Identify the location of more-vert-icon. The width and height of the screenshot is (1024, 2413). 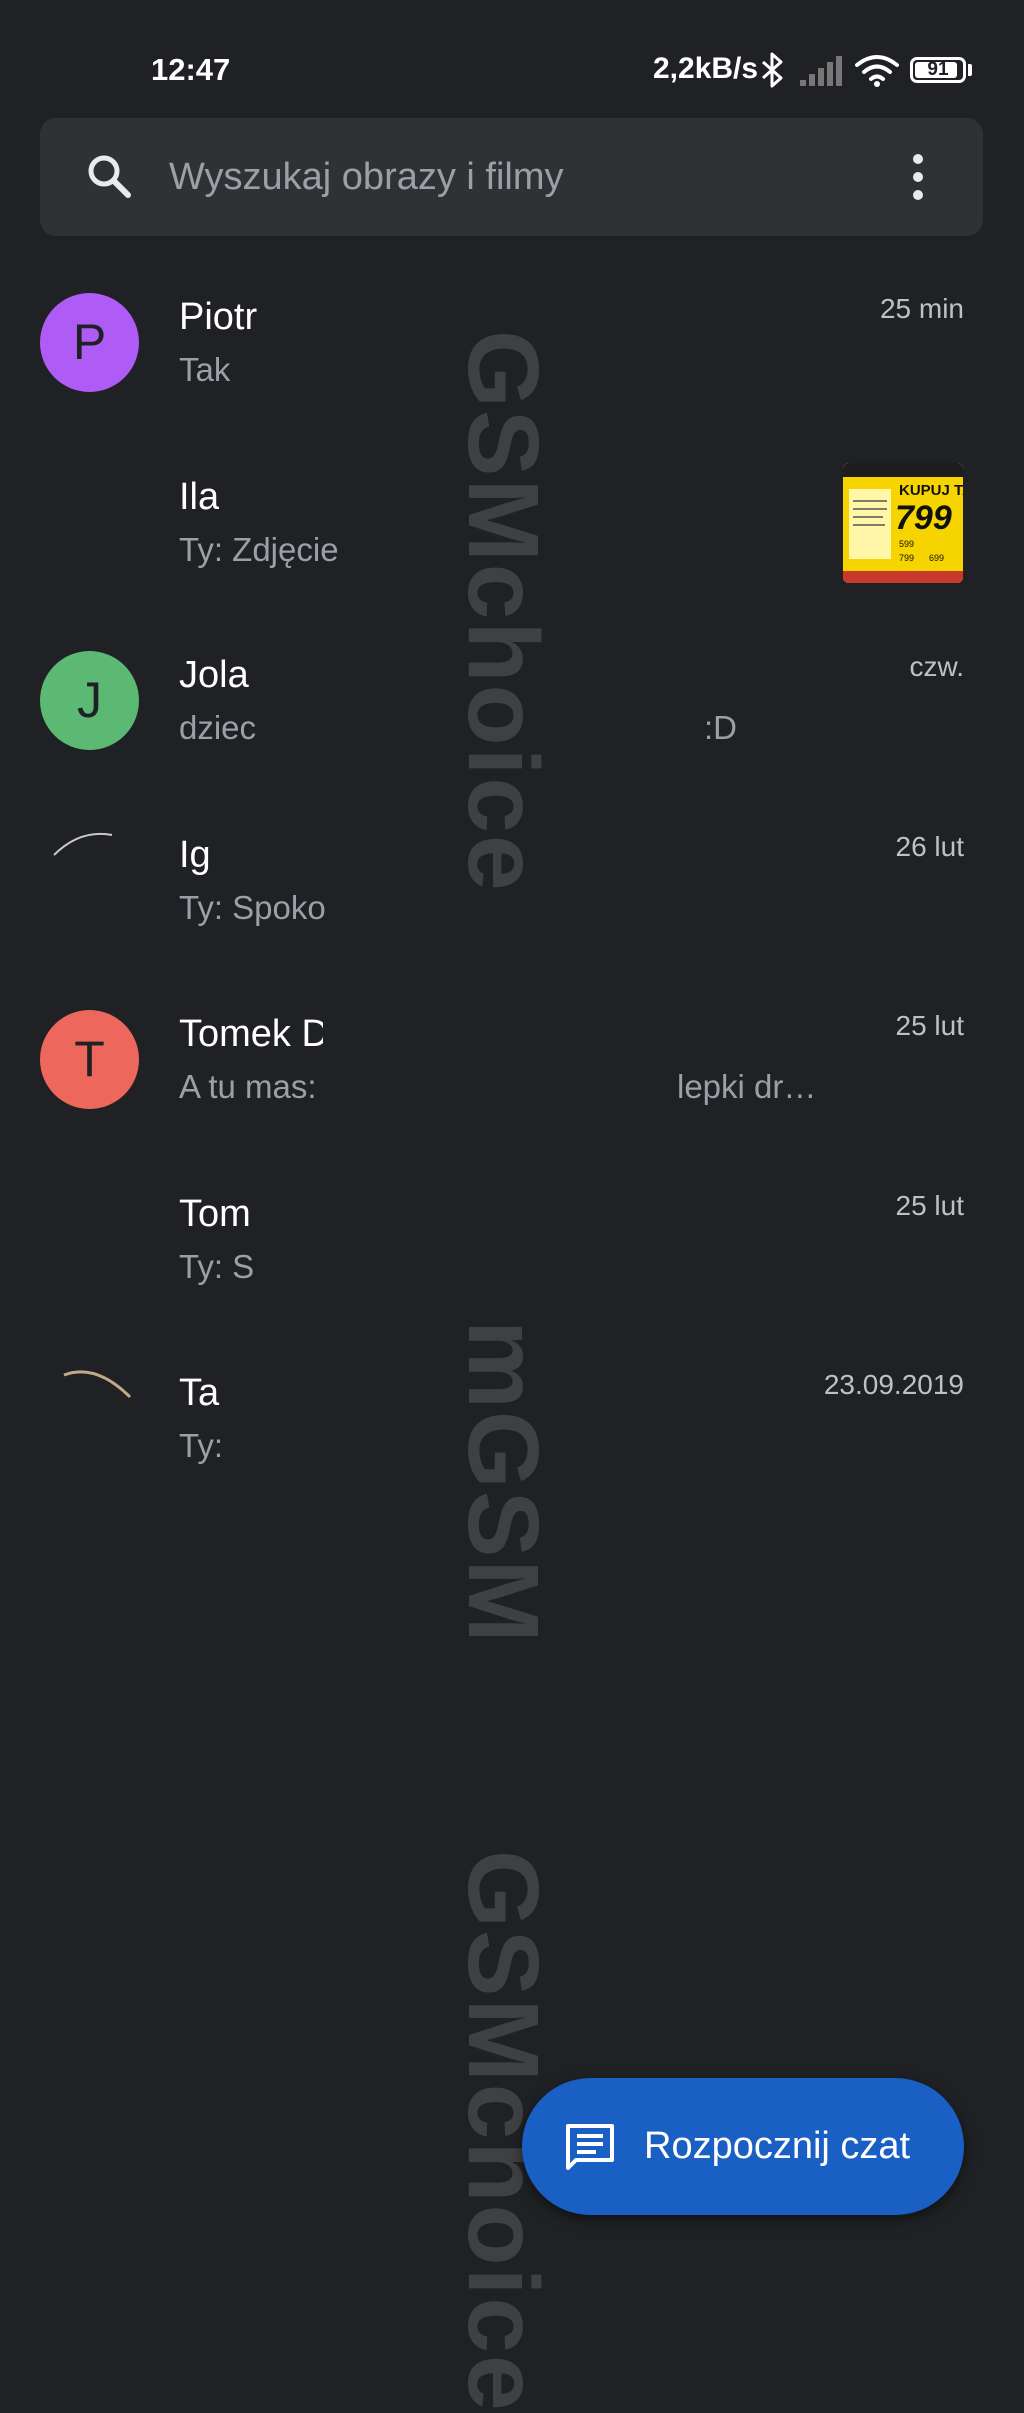
(918, 177).